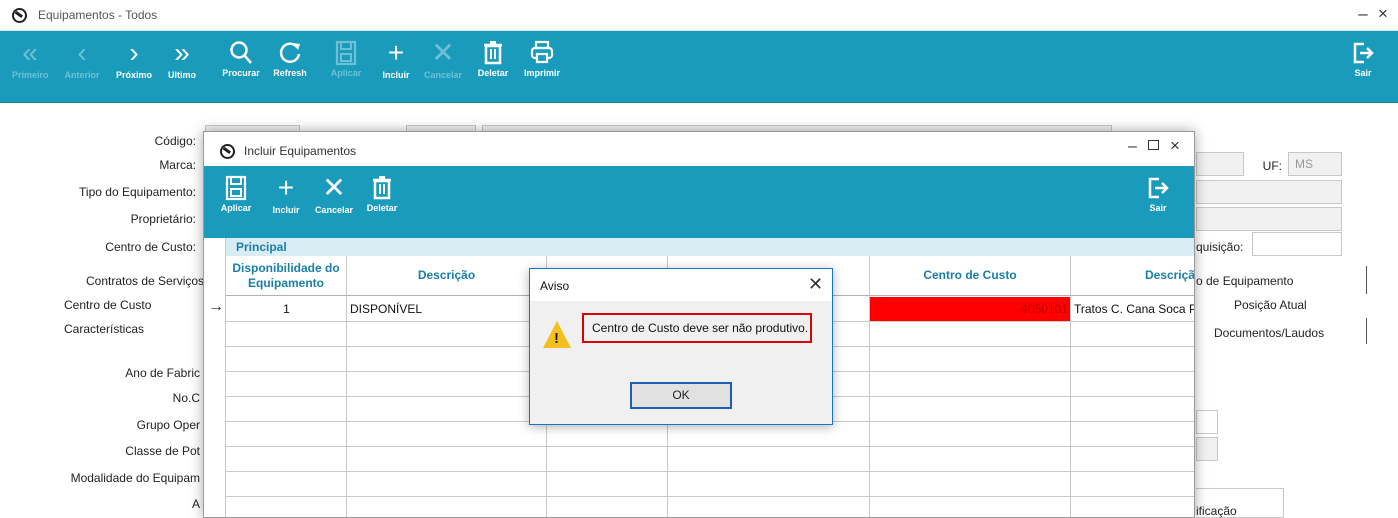 The width and height of the screenshot is (1398, 518). I want to click on refresh-icon, so click(290, 52).